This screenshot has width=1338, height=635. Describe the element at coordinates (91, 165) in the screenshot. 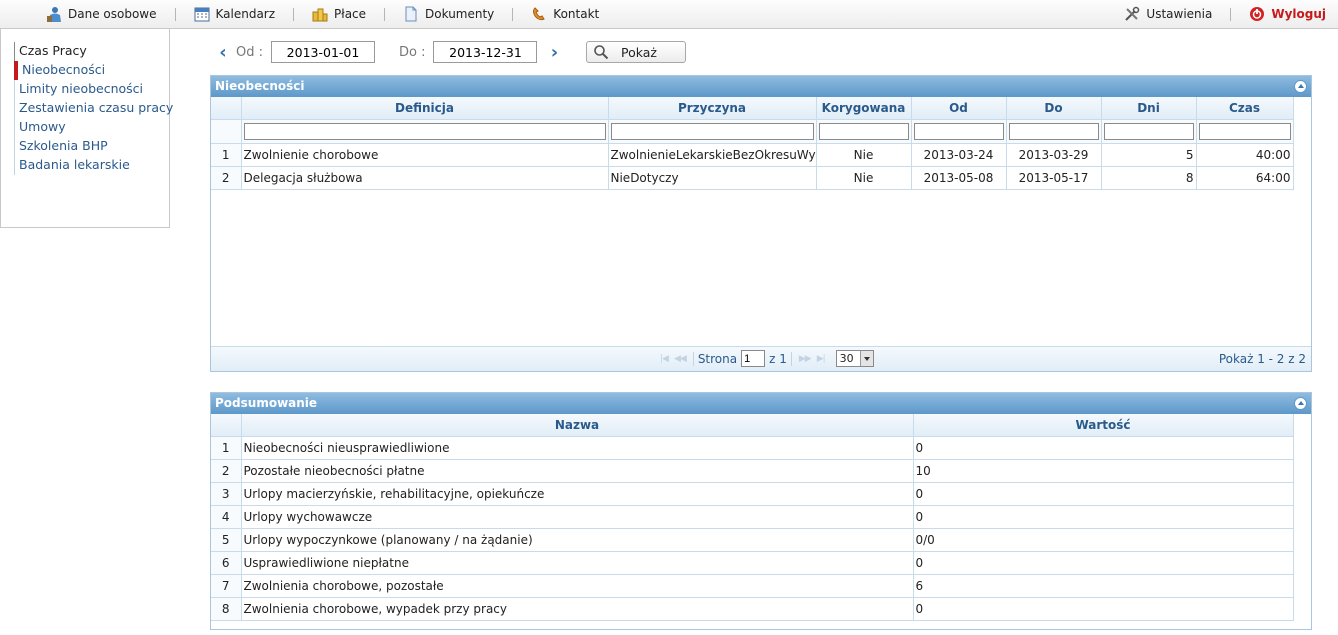

I see `sidebar-item-medical-exams: Badania lekarskie` at that location.